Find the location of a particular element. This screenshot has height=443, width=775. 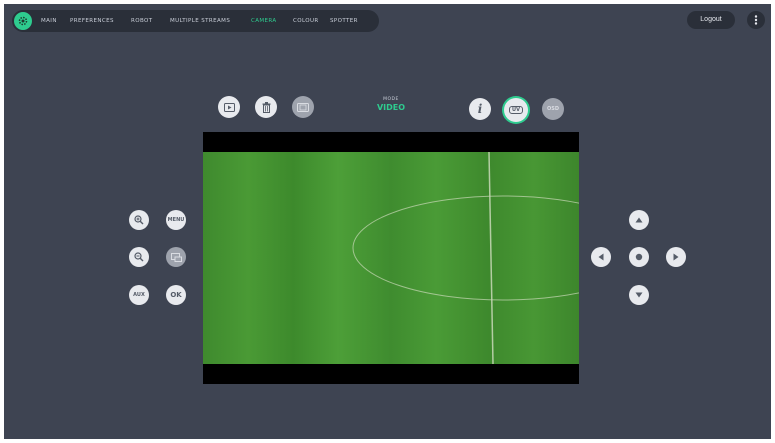

dpad-down-button is located at coordinates (639, 295).